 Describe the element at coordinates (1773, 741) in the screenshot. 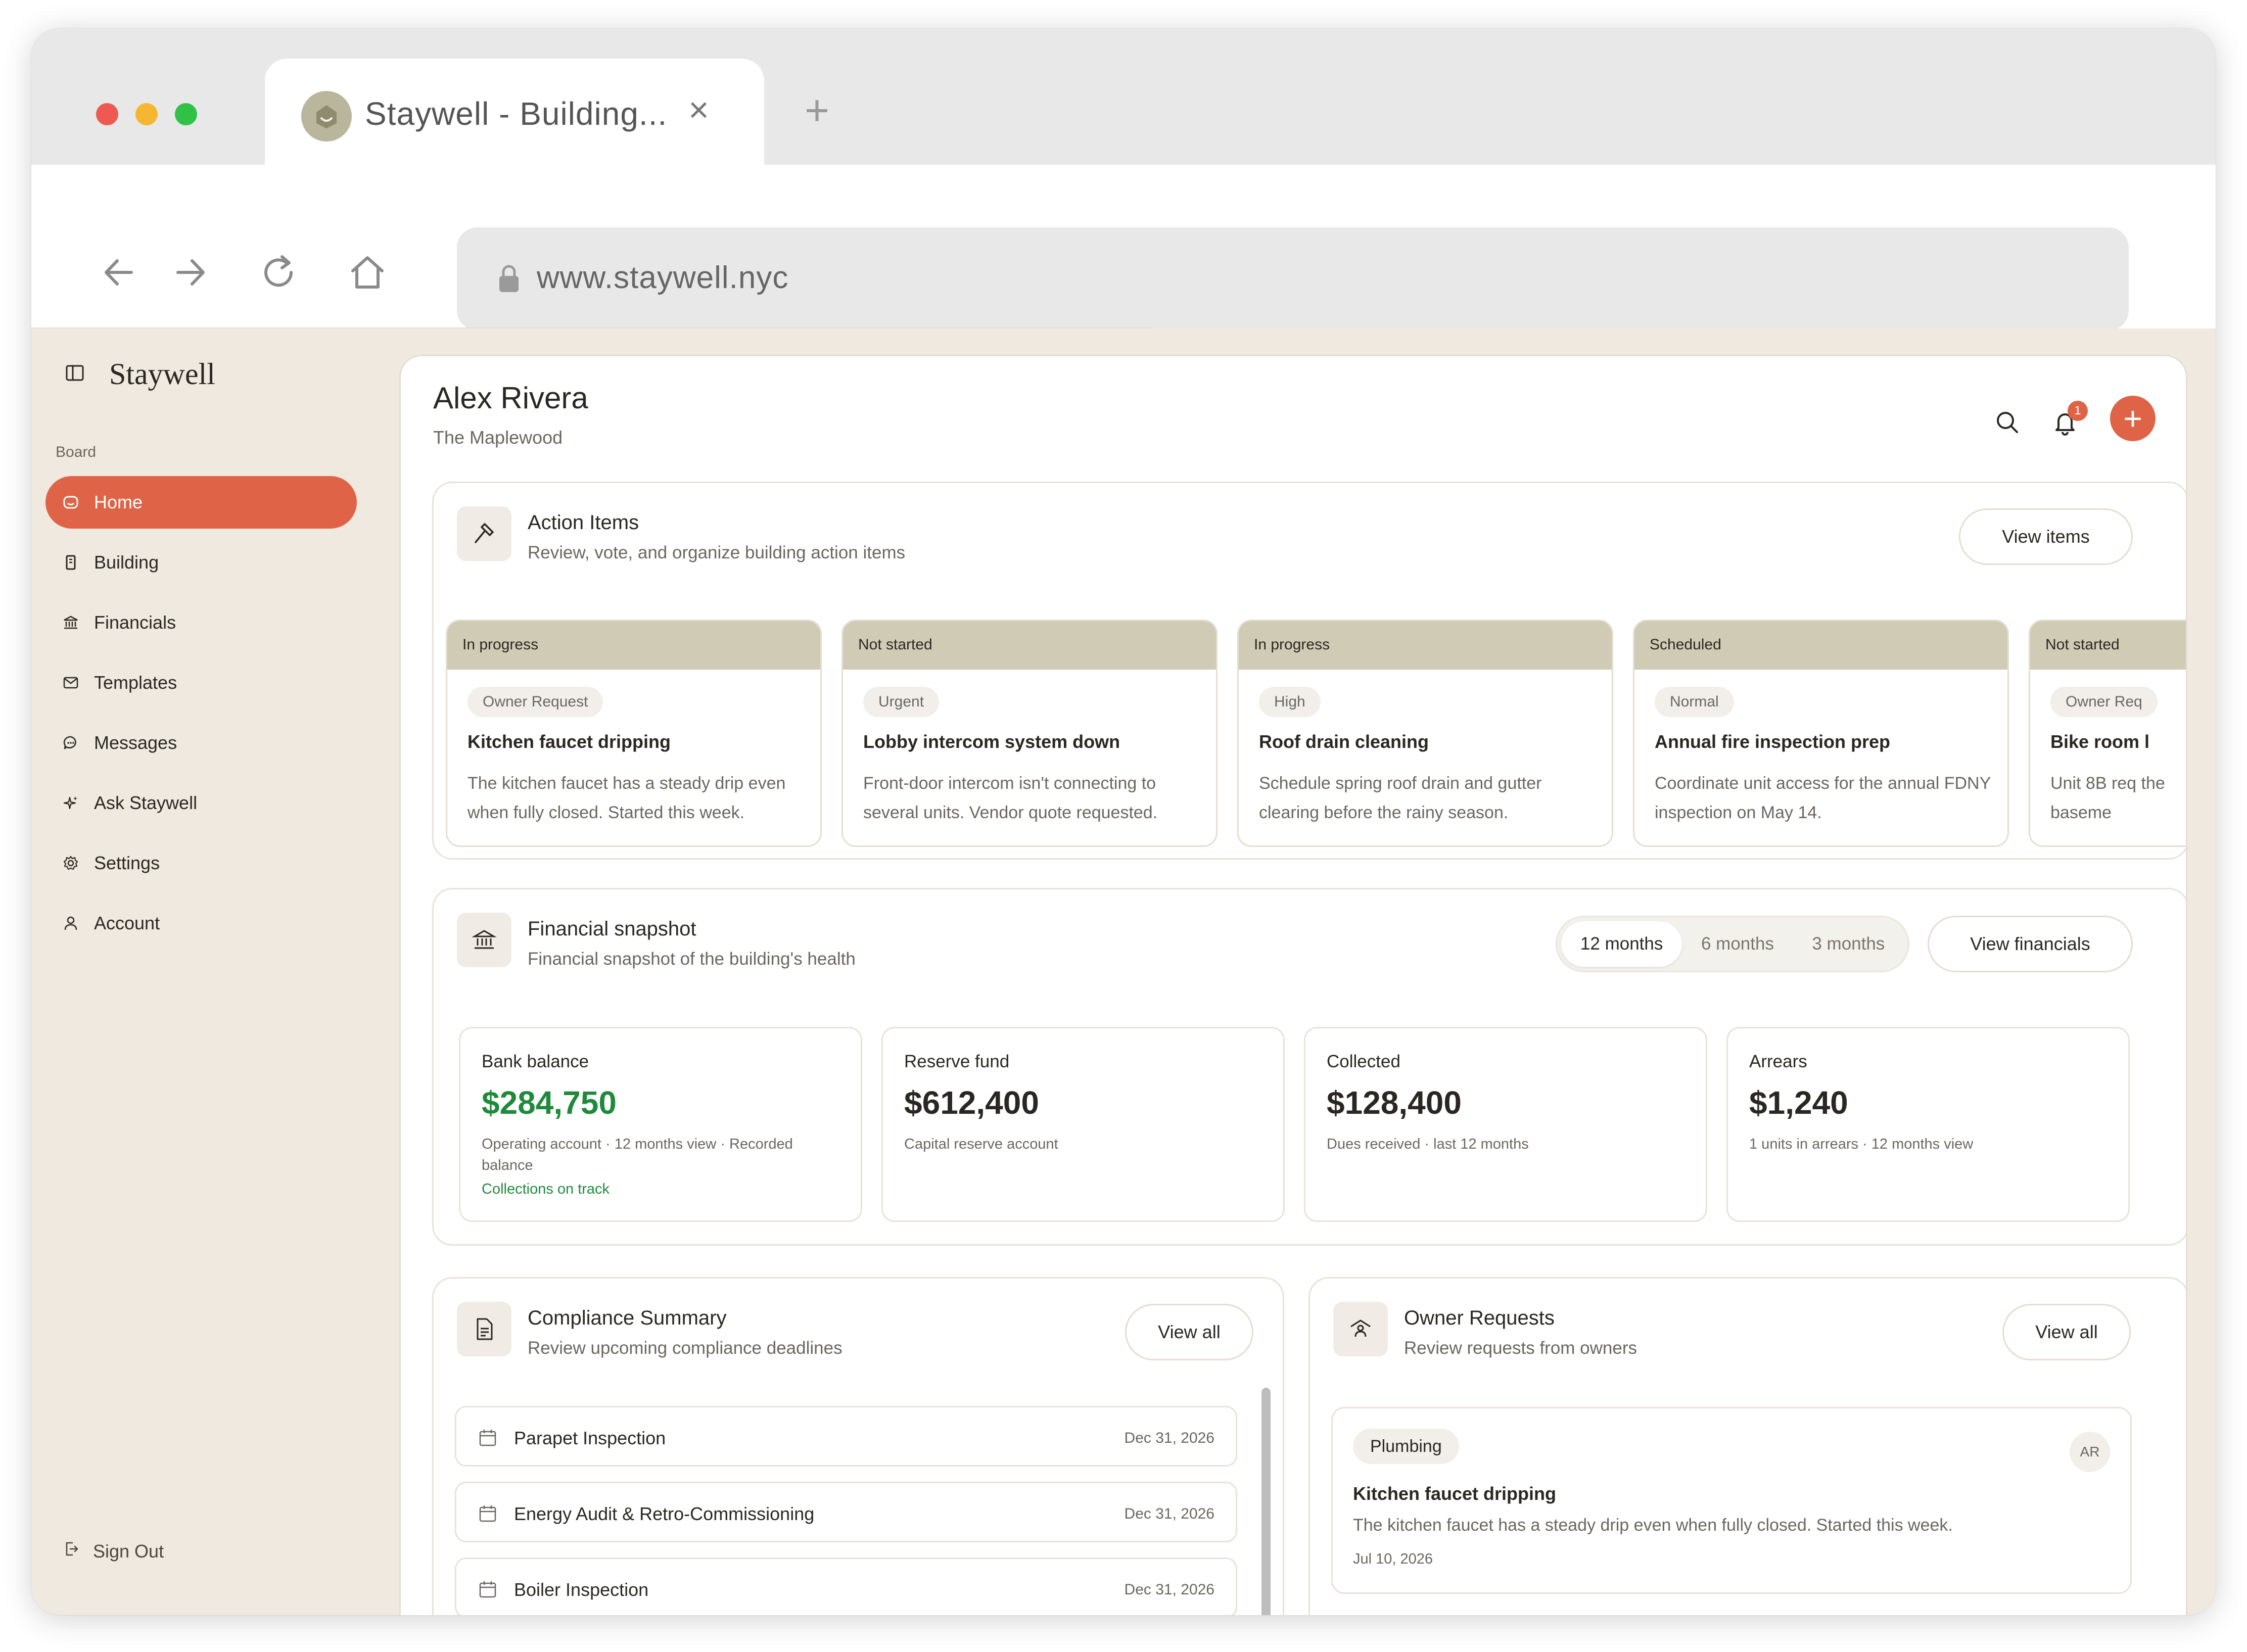

I see `action-title: Annual fire inspection prep` at that location.